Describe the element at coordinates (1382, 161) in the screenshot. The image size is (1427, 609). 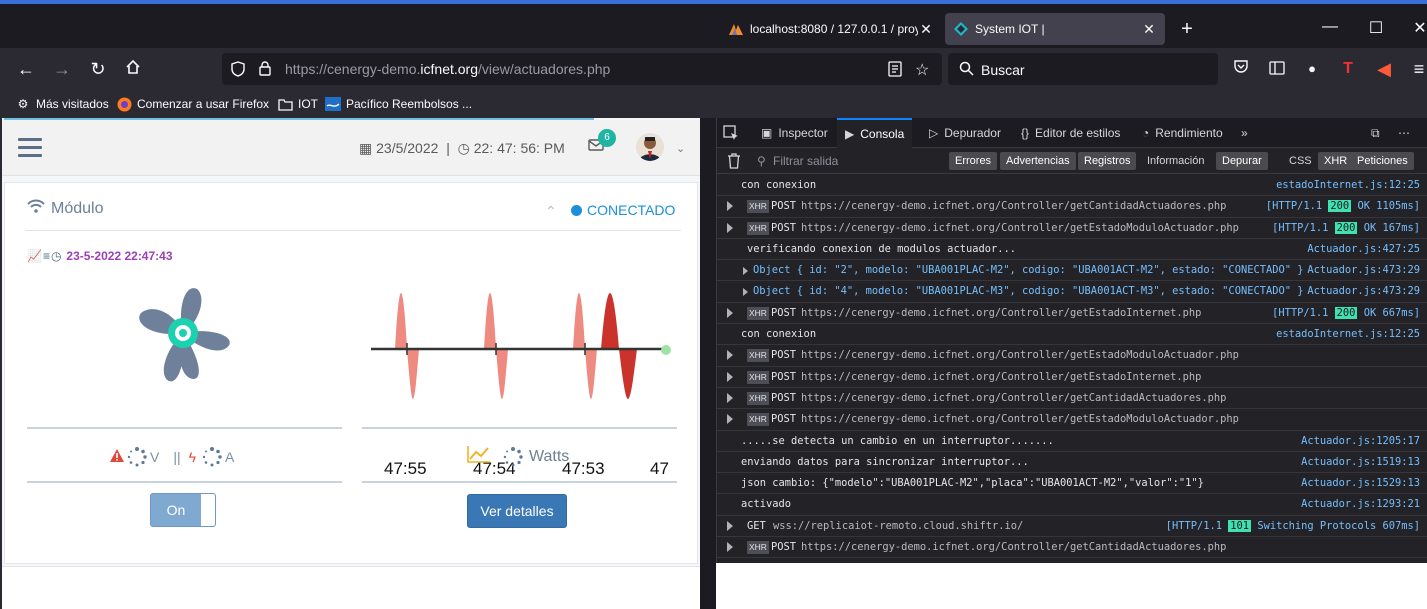
I see `filter-requests: Peticiones` at that location.